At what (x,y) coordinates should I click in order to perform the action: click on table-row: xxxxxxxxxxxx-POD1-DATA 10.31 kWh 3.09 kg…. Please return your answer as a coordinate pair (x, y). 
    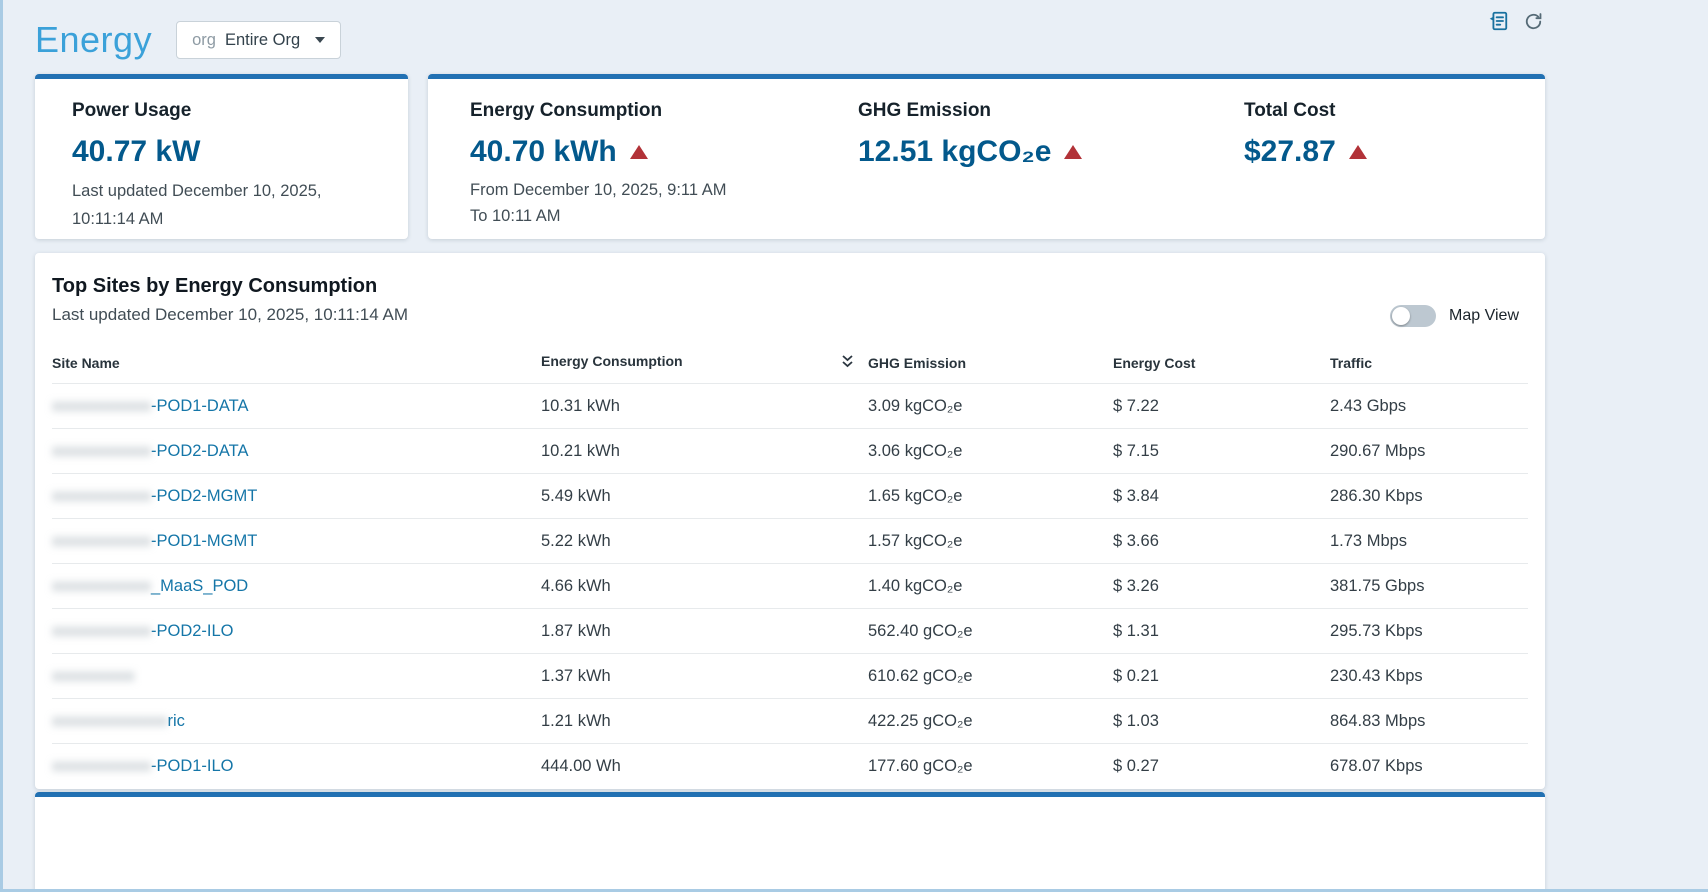
    Looking at the image, I should click on (790, 406).